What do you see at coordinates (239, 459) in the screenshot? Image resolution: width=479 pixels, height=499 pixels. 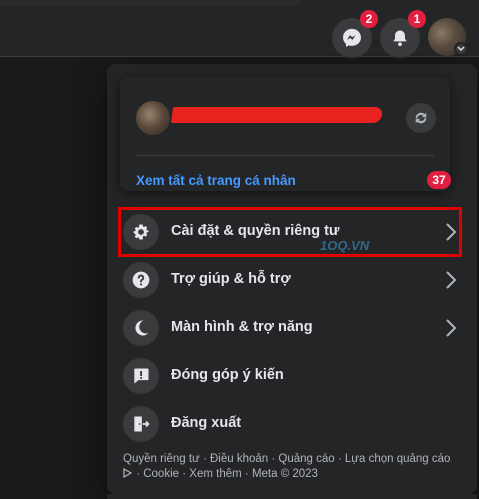 I see `terms-link: Điều khoản` at bounding box center [239, 459].